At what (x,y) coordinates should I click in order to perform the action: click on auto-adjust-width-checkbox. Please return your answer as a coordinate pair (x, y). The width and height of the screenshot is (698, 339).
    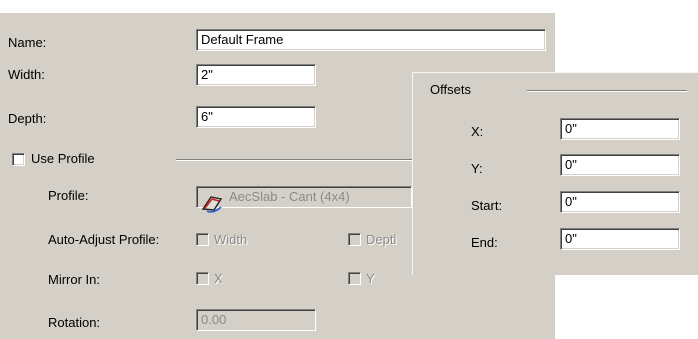
    Looking at the image, I should click on (202, 239).